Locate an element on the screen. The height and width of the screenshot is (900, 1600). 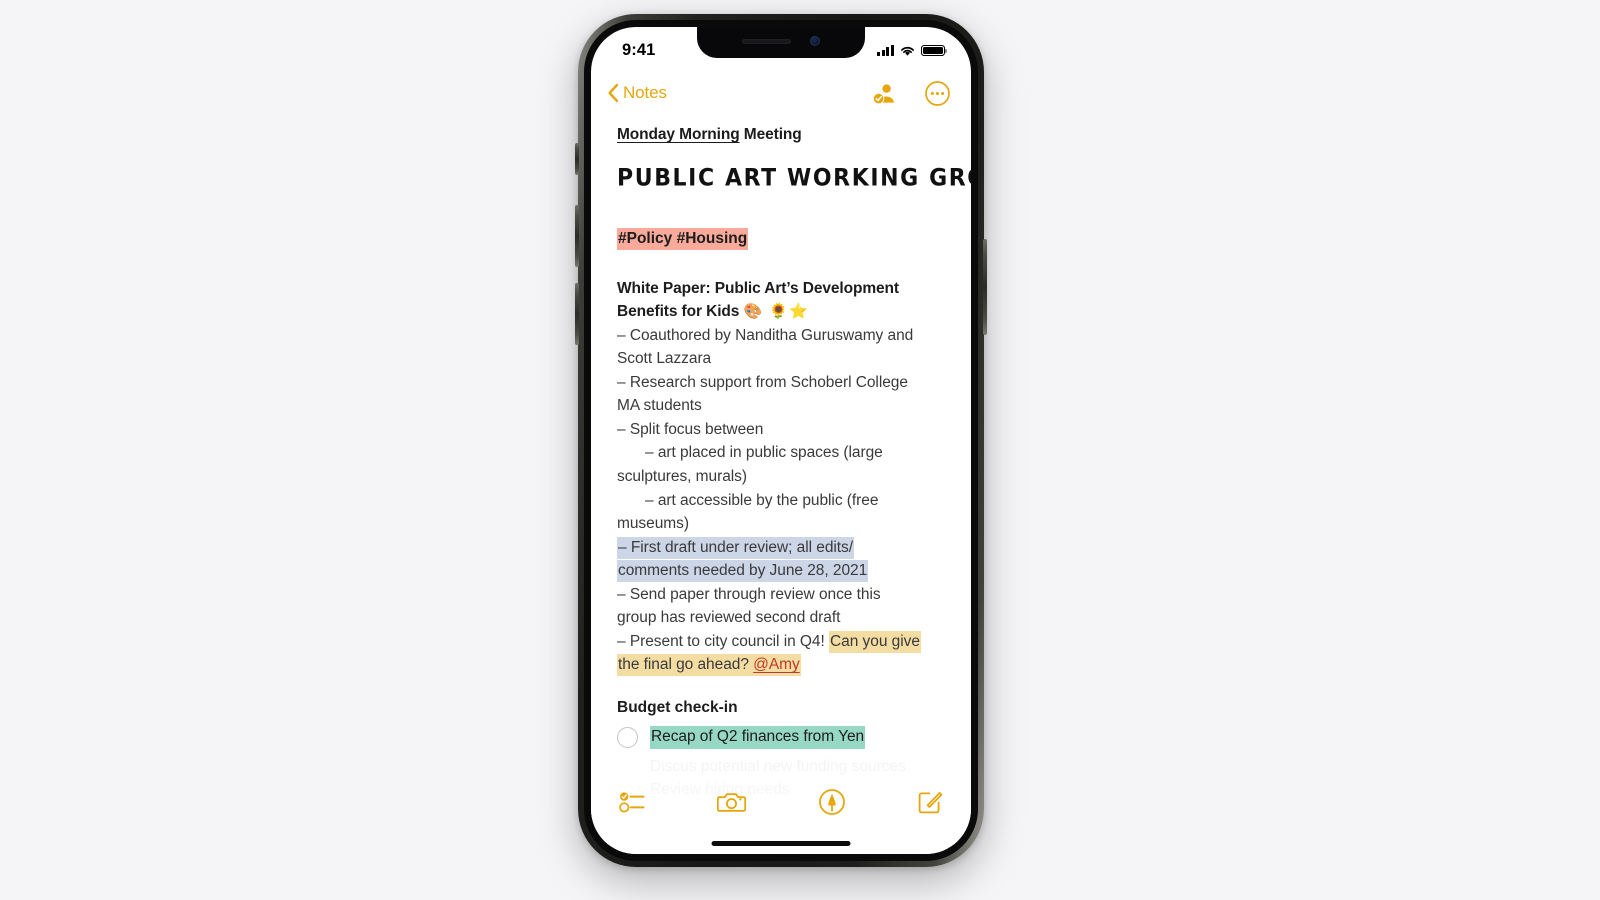
wifi-icon is located at coordinates (907, 51).